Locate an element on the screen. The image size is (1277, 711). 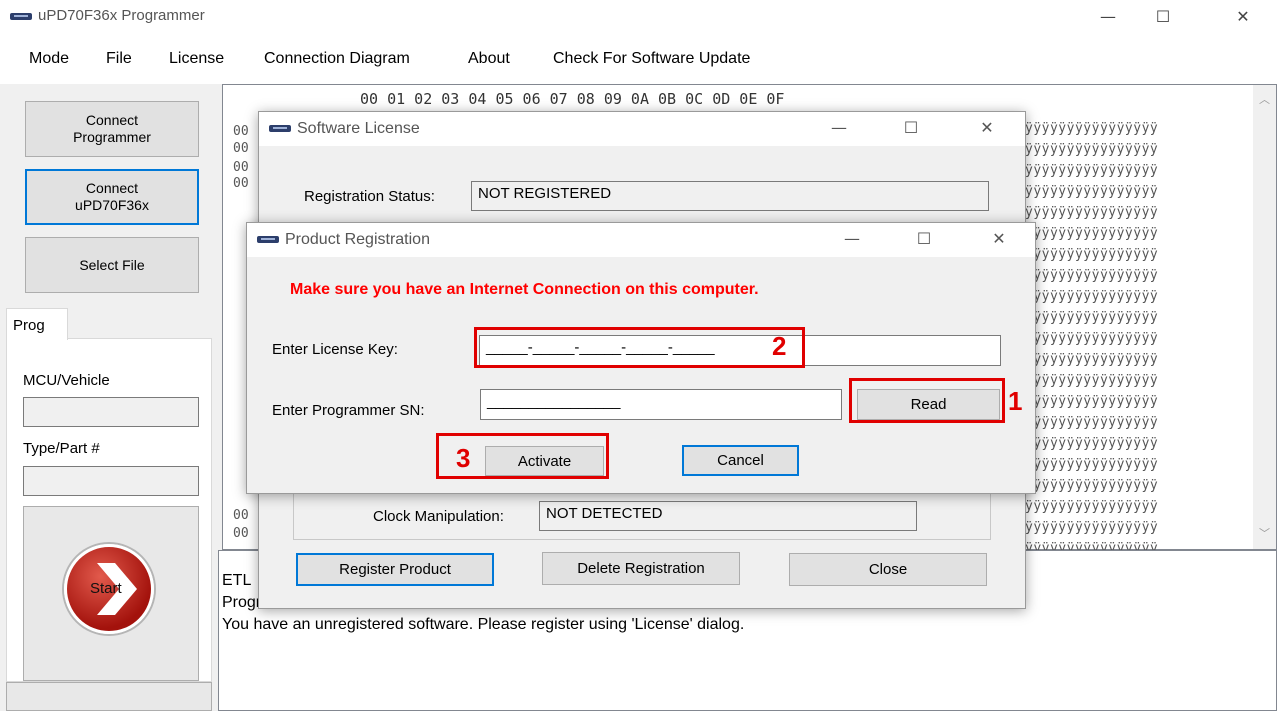
close-button: Close is located at coordinates (888, 569).